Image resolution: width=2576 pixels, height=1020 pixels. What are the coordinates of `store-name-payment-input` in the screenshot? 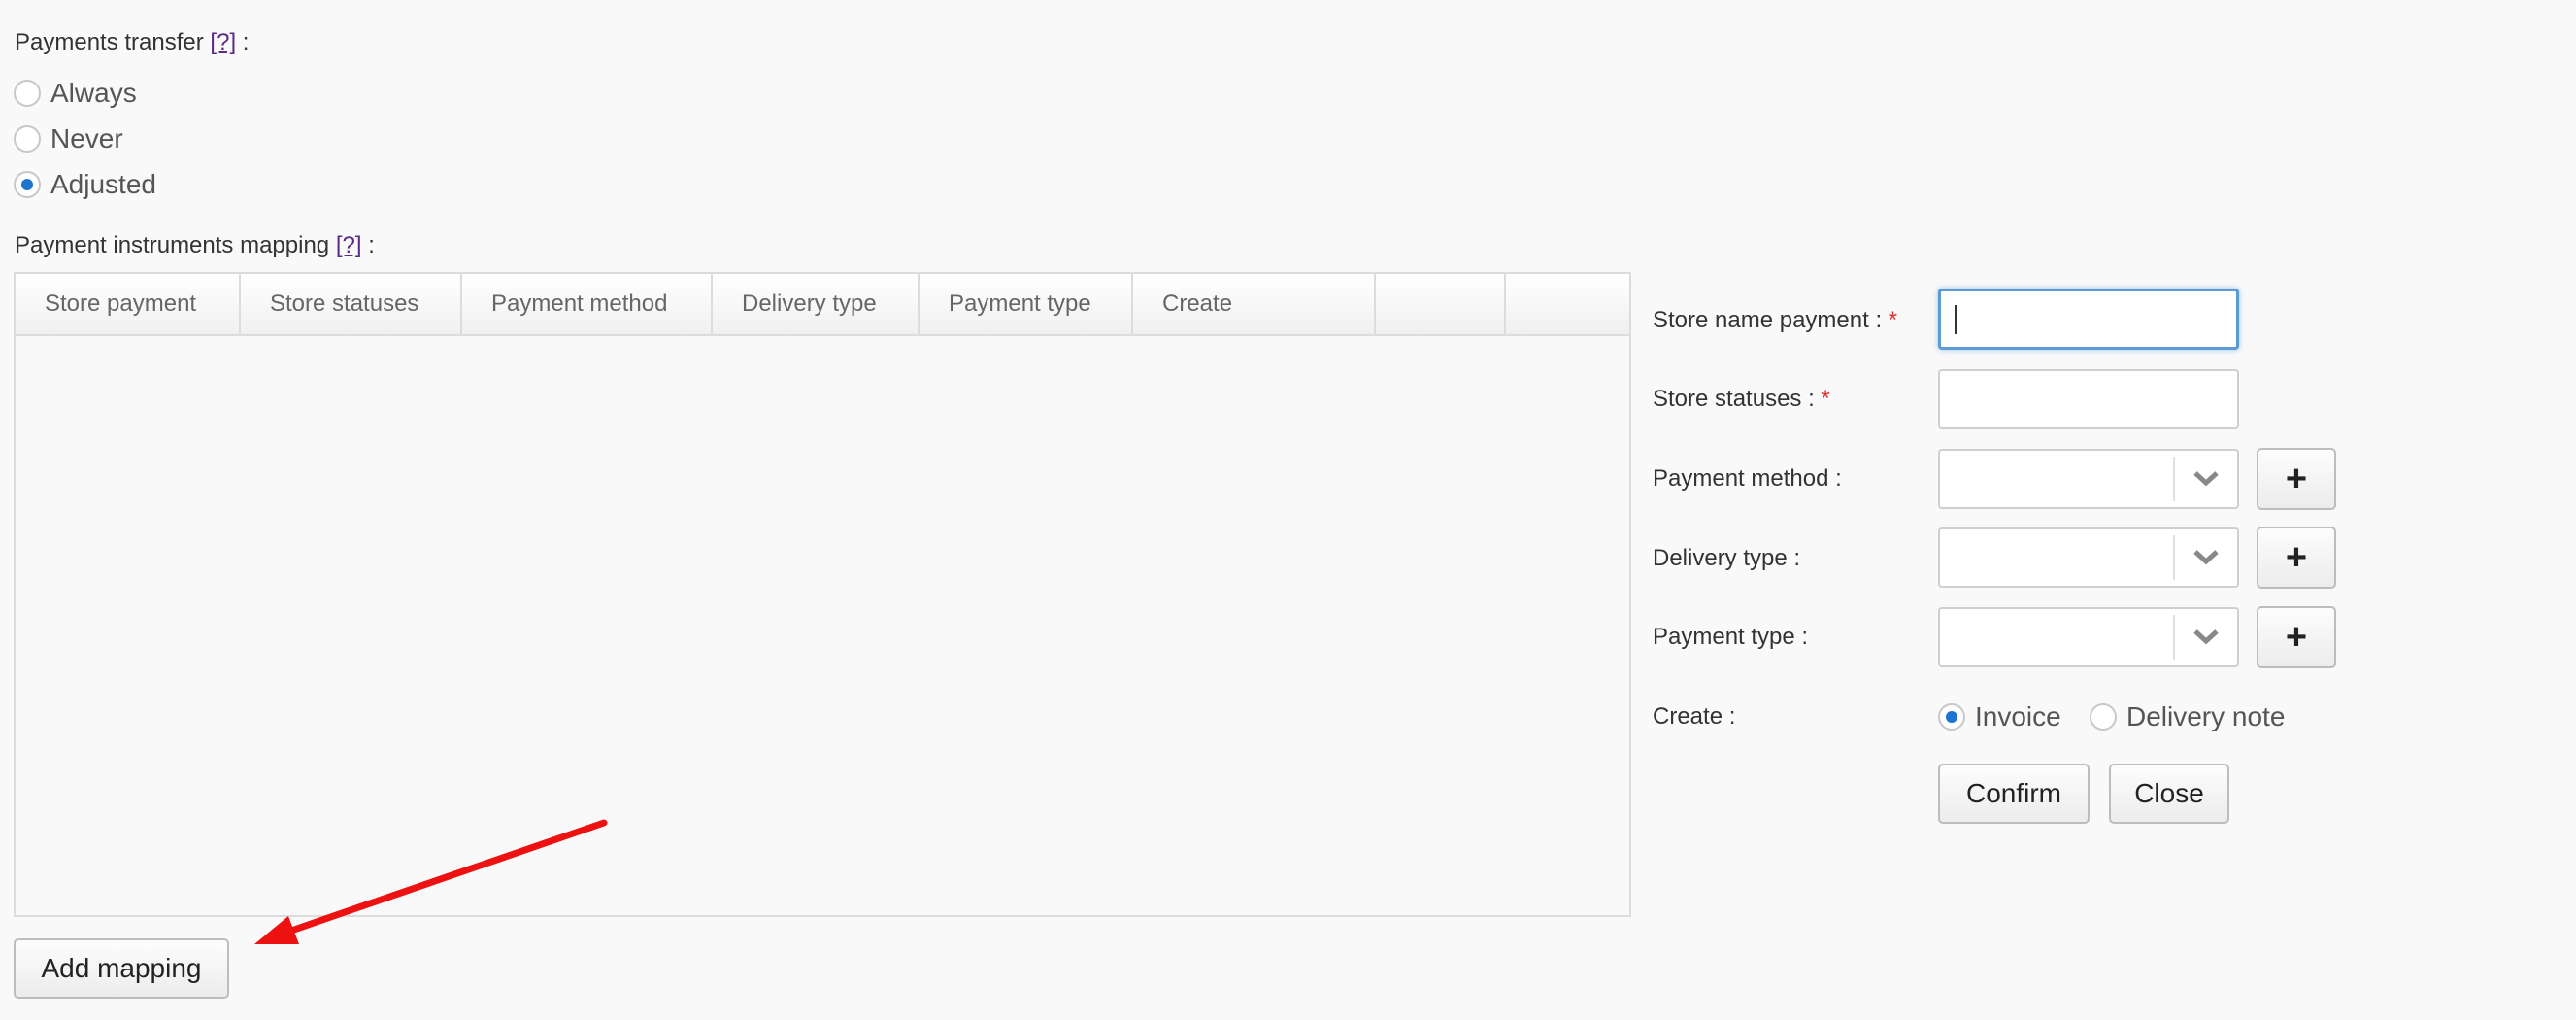 It's located at (2089, 319).